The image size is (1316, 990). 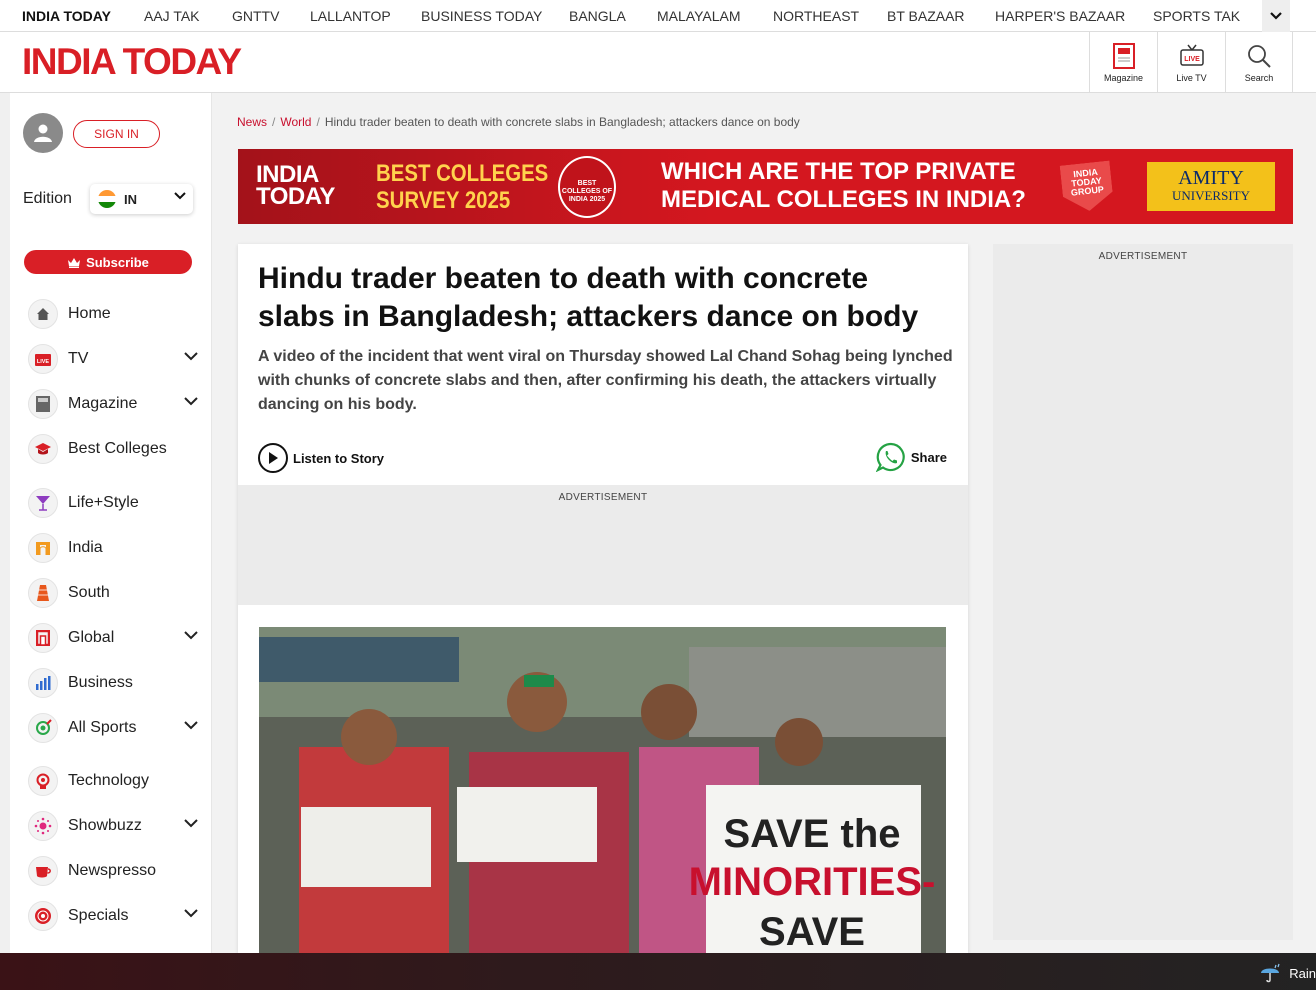 What do you see at coordinates (890, 457) in the screenshot?
I see `whatsapp-icon` at bounding box center [890, 457].